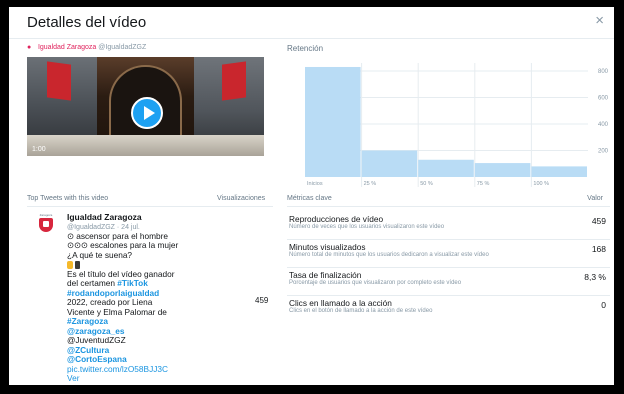 The height and width of the screenshot is (394, 624). I want to click on shield-icon, so click(46, 225).